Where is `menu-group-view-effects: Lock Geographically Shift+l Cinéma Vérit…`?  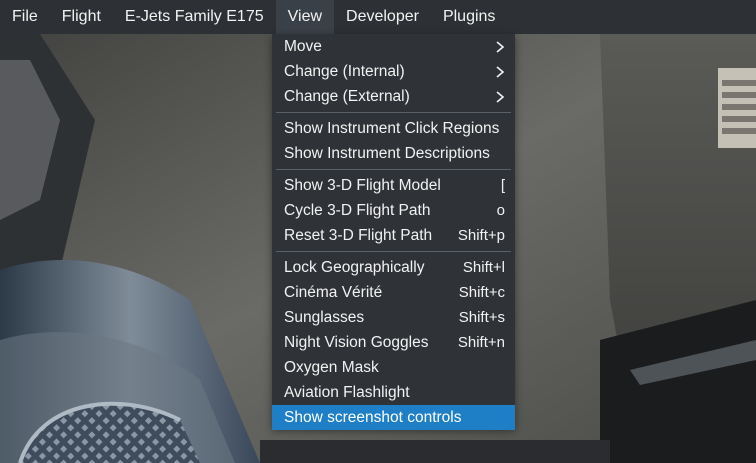
menu-group-view-effects: Lock Geographically Shift+l Cinéma Vérit… is located at coordinates (393, 342).